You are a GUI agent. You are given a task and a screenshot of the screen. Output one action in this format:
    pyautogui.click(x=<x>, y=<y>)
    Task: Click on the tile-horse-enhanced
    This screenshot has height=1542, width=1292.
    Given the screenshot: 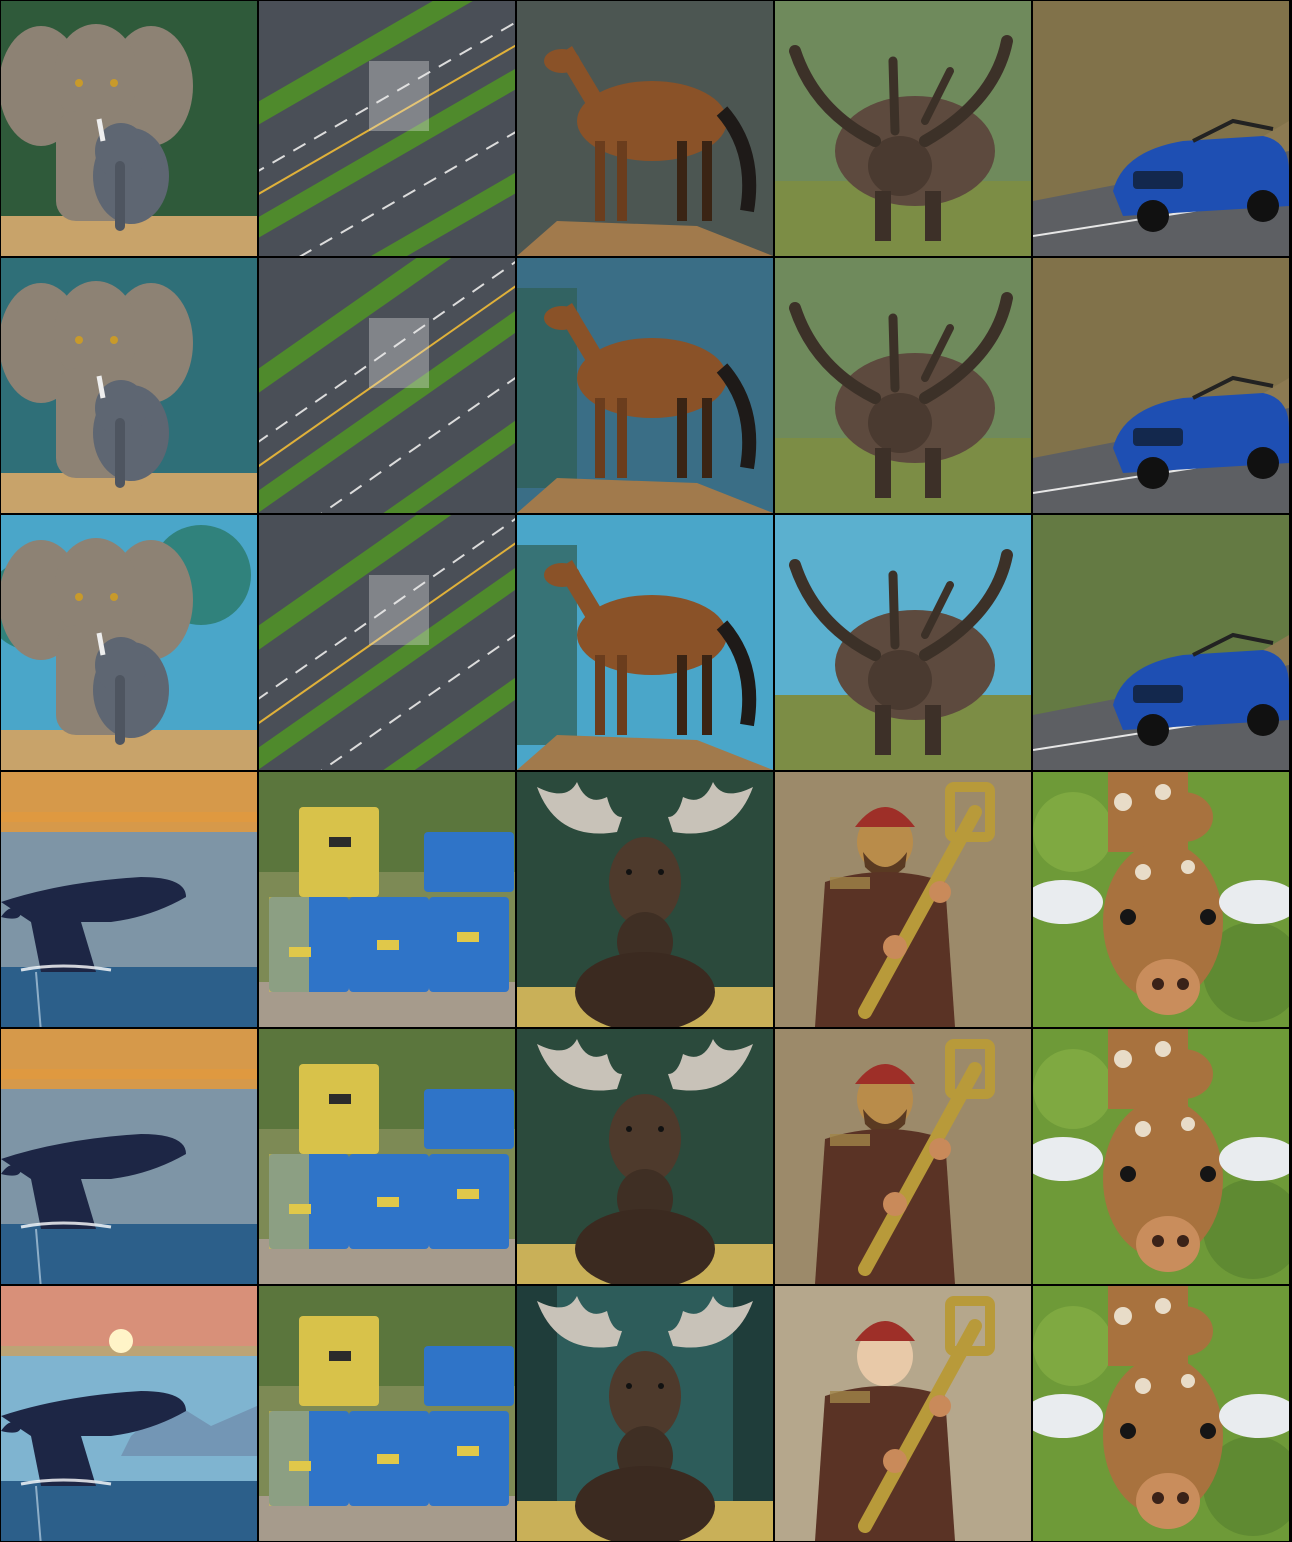 What is the action you would take?
    pyautogui.click(x=645, y=385)
    